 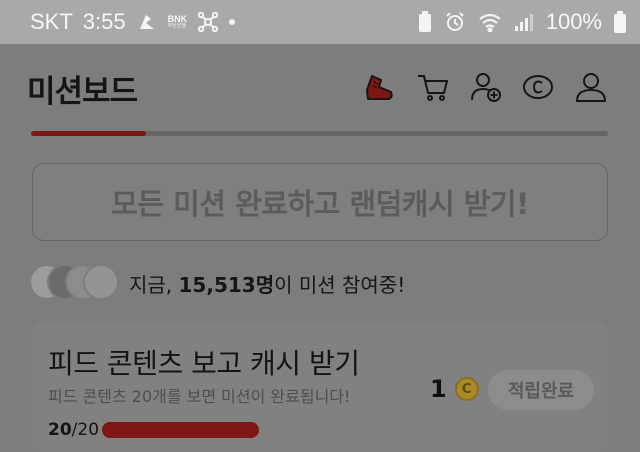 What do you see at coordinates (101, 282) in the screenshot?
I see `avatar` at bounding box center [101, 282].